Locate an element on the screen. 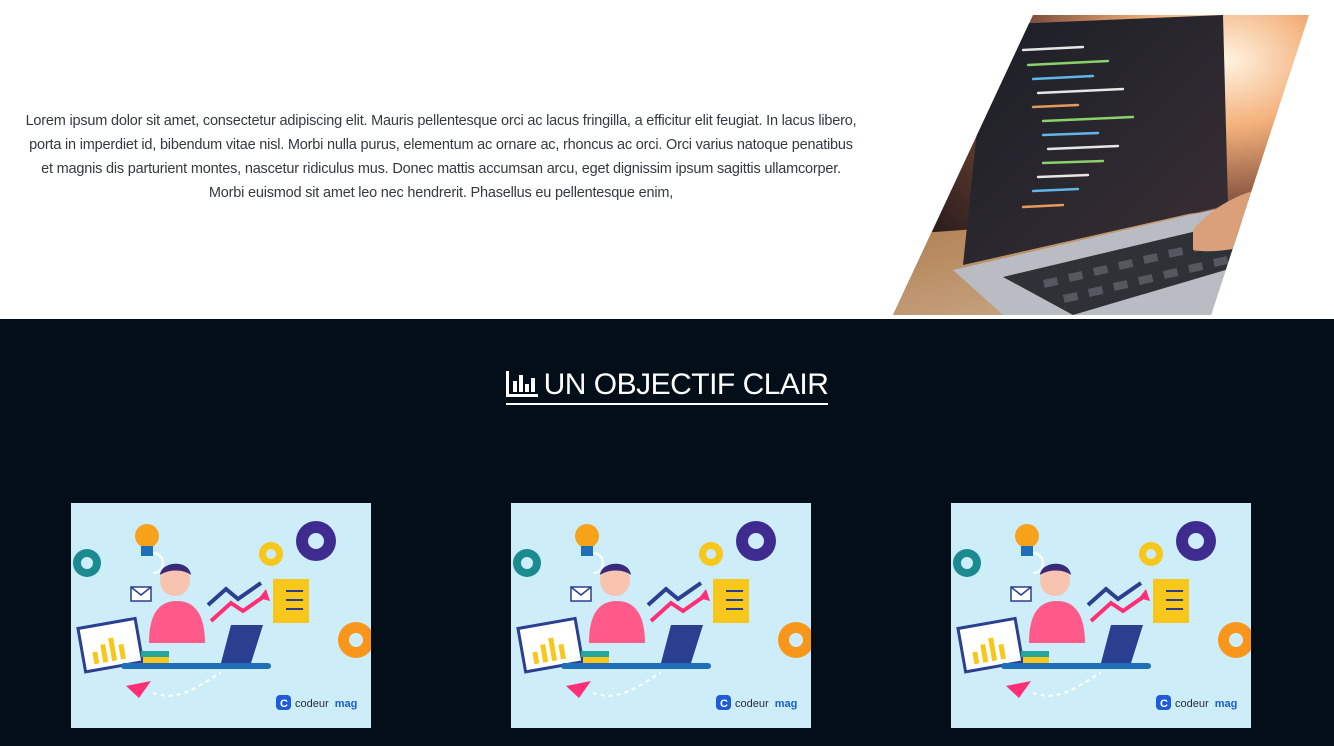  section-heading-text: UN OBJECTIF CLAIR is located at coordinates (686, 384).